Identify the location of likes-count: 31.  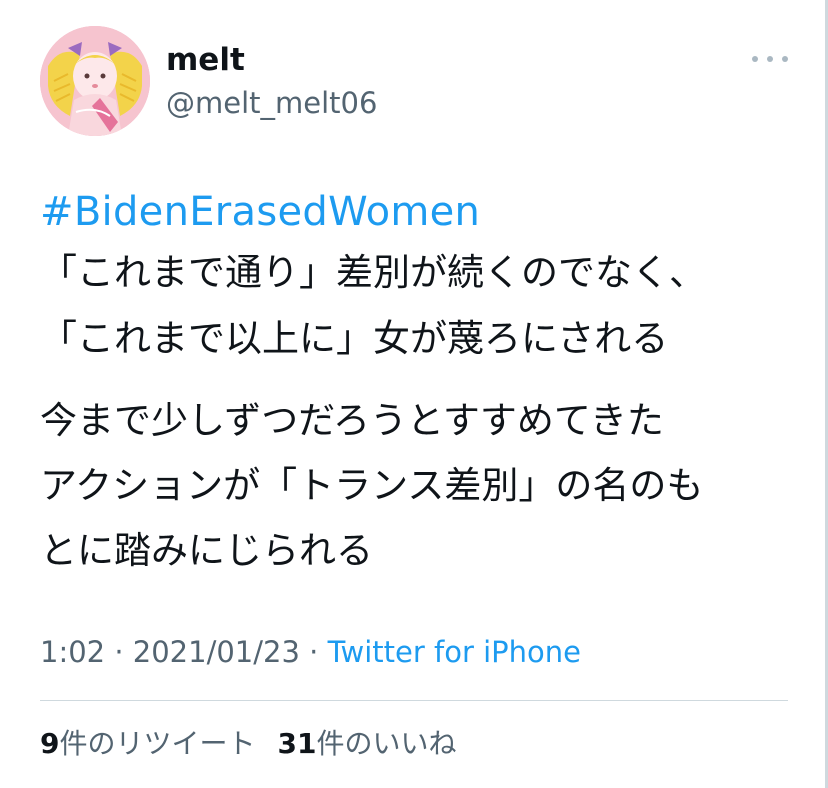
(297, 743).